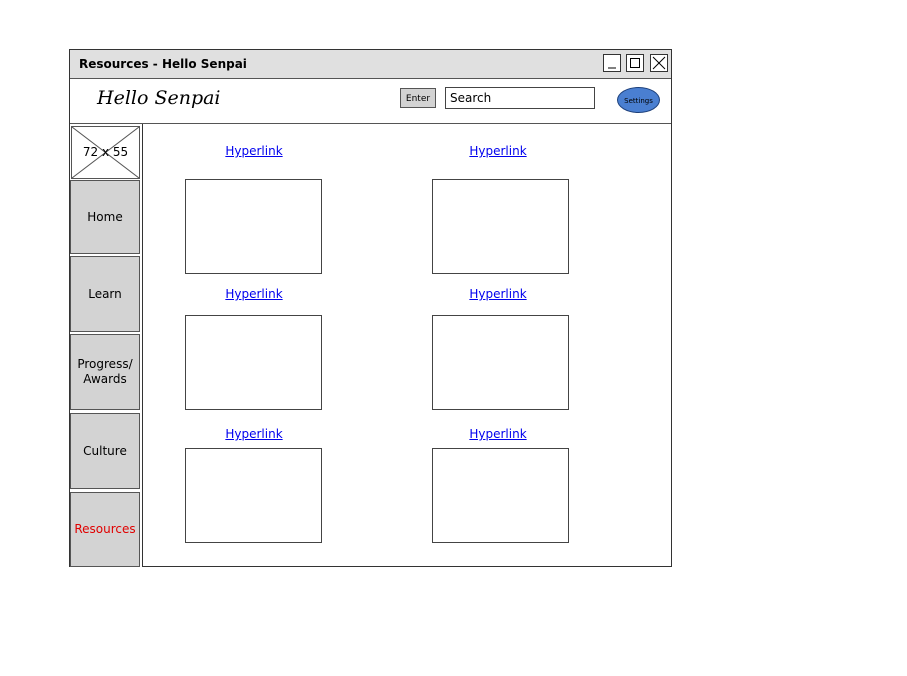  What do you see at coordinates (418, 98) in the screenshot?
I see `enter-button: Enter` at bounding box center [418, 98].